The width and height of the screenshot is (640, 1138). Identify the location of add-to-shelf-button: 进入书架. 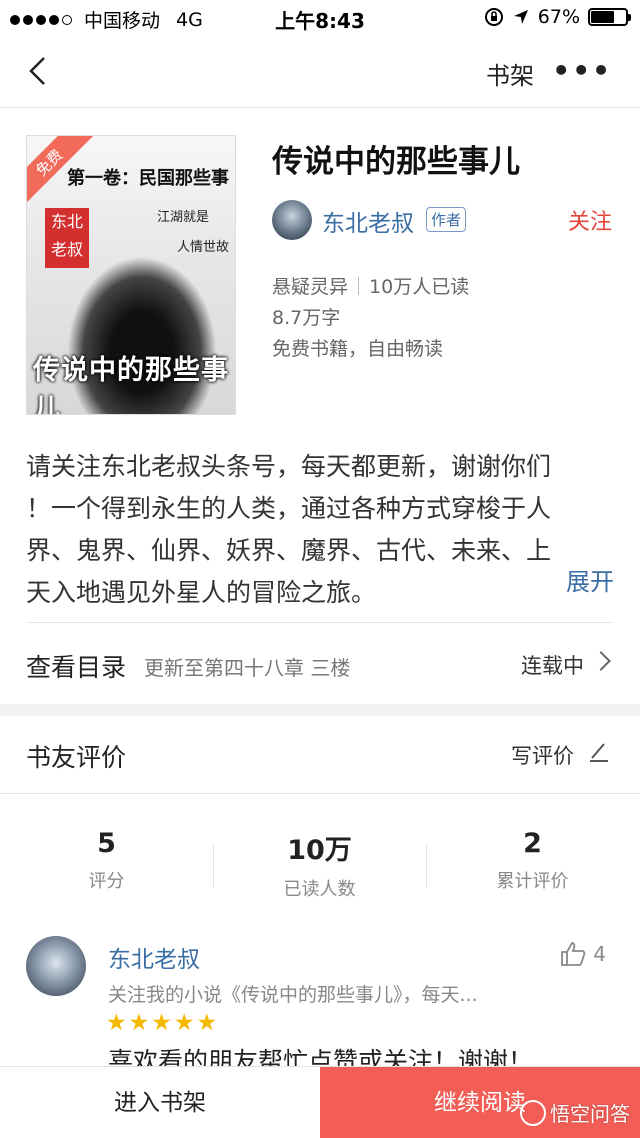
(160, 1102).